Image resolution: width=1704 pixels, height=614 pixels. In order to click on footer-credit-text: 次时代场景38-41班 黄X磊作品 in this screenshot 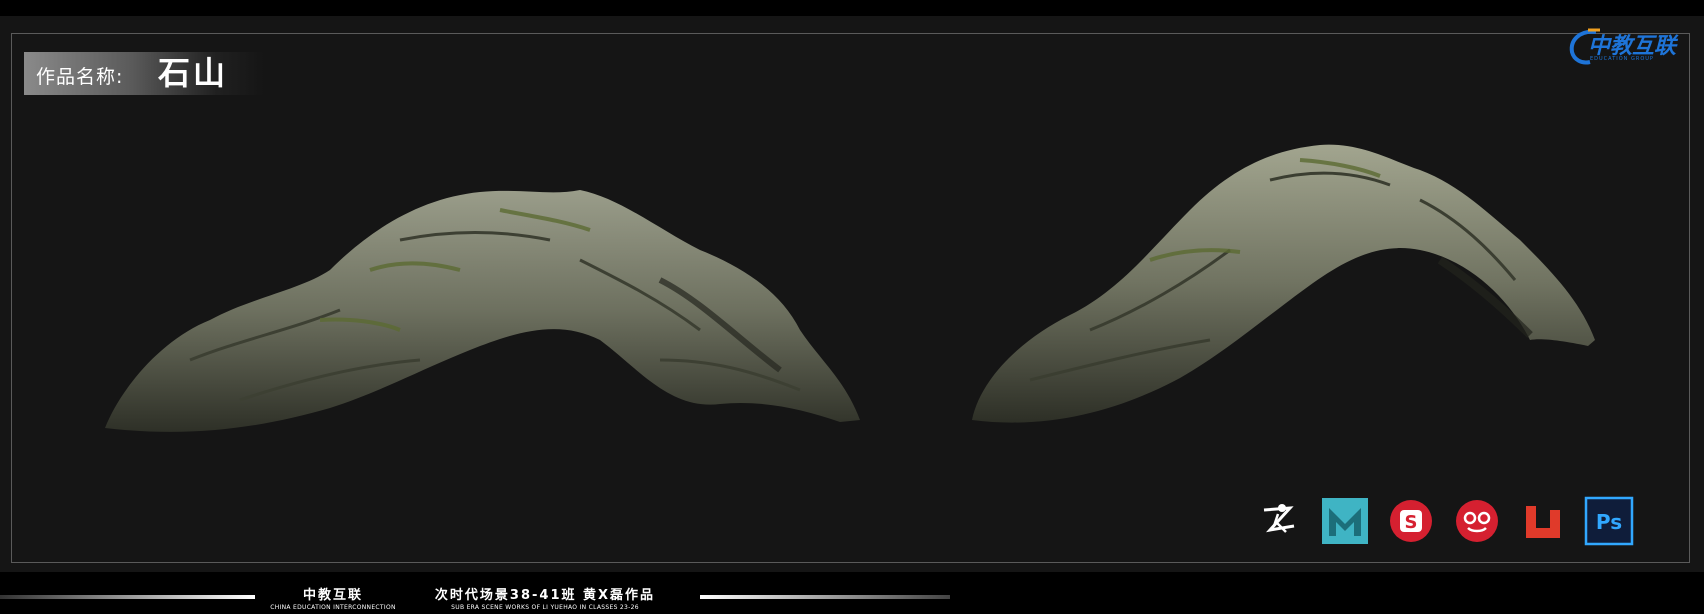, I will do `click(545, 595)`.